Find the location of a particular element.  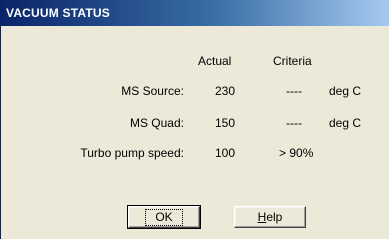

ok-button: OK is located at coordinates (164, 217).